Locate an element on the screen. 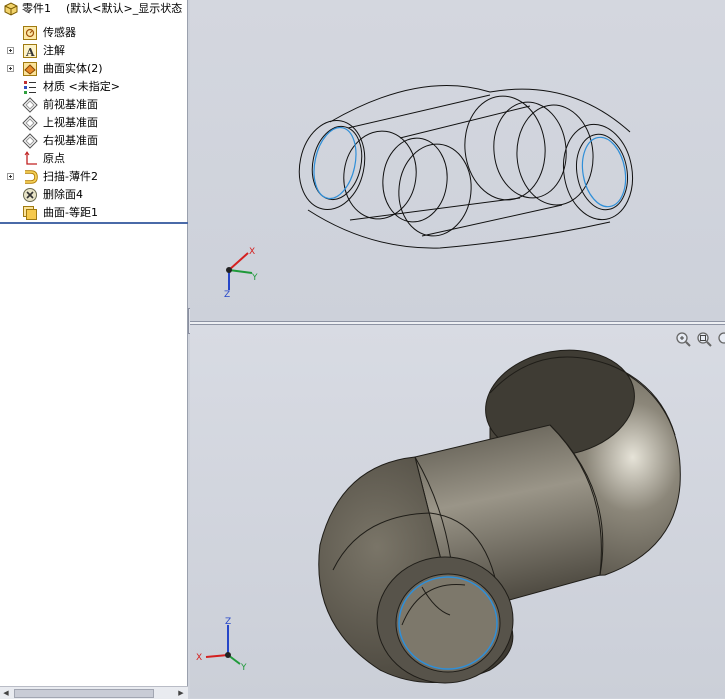 The height and width of the screenshot is (699, 725). tree-root-config: (默认<默认>_显示状态 is located at coordinates (124, 8).